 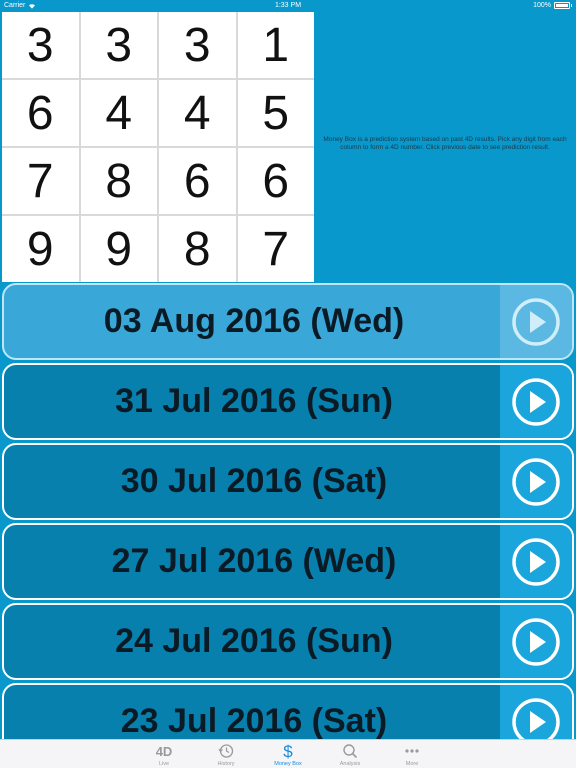 What do you see at coordinates (275, 45) in the screenshot?
I see `grid-cell-r1-c4: 1` at bounding box center [275, 45].